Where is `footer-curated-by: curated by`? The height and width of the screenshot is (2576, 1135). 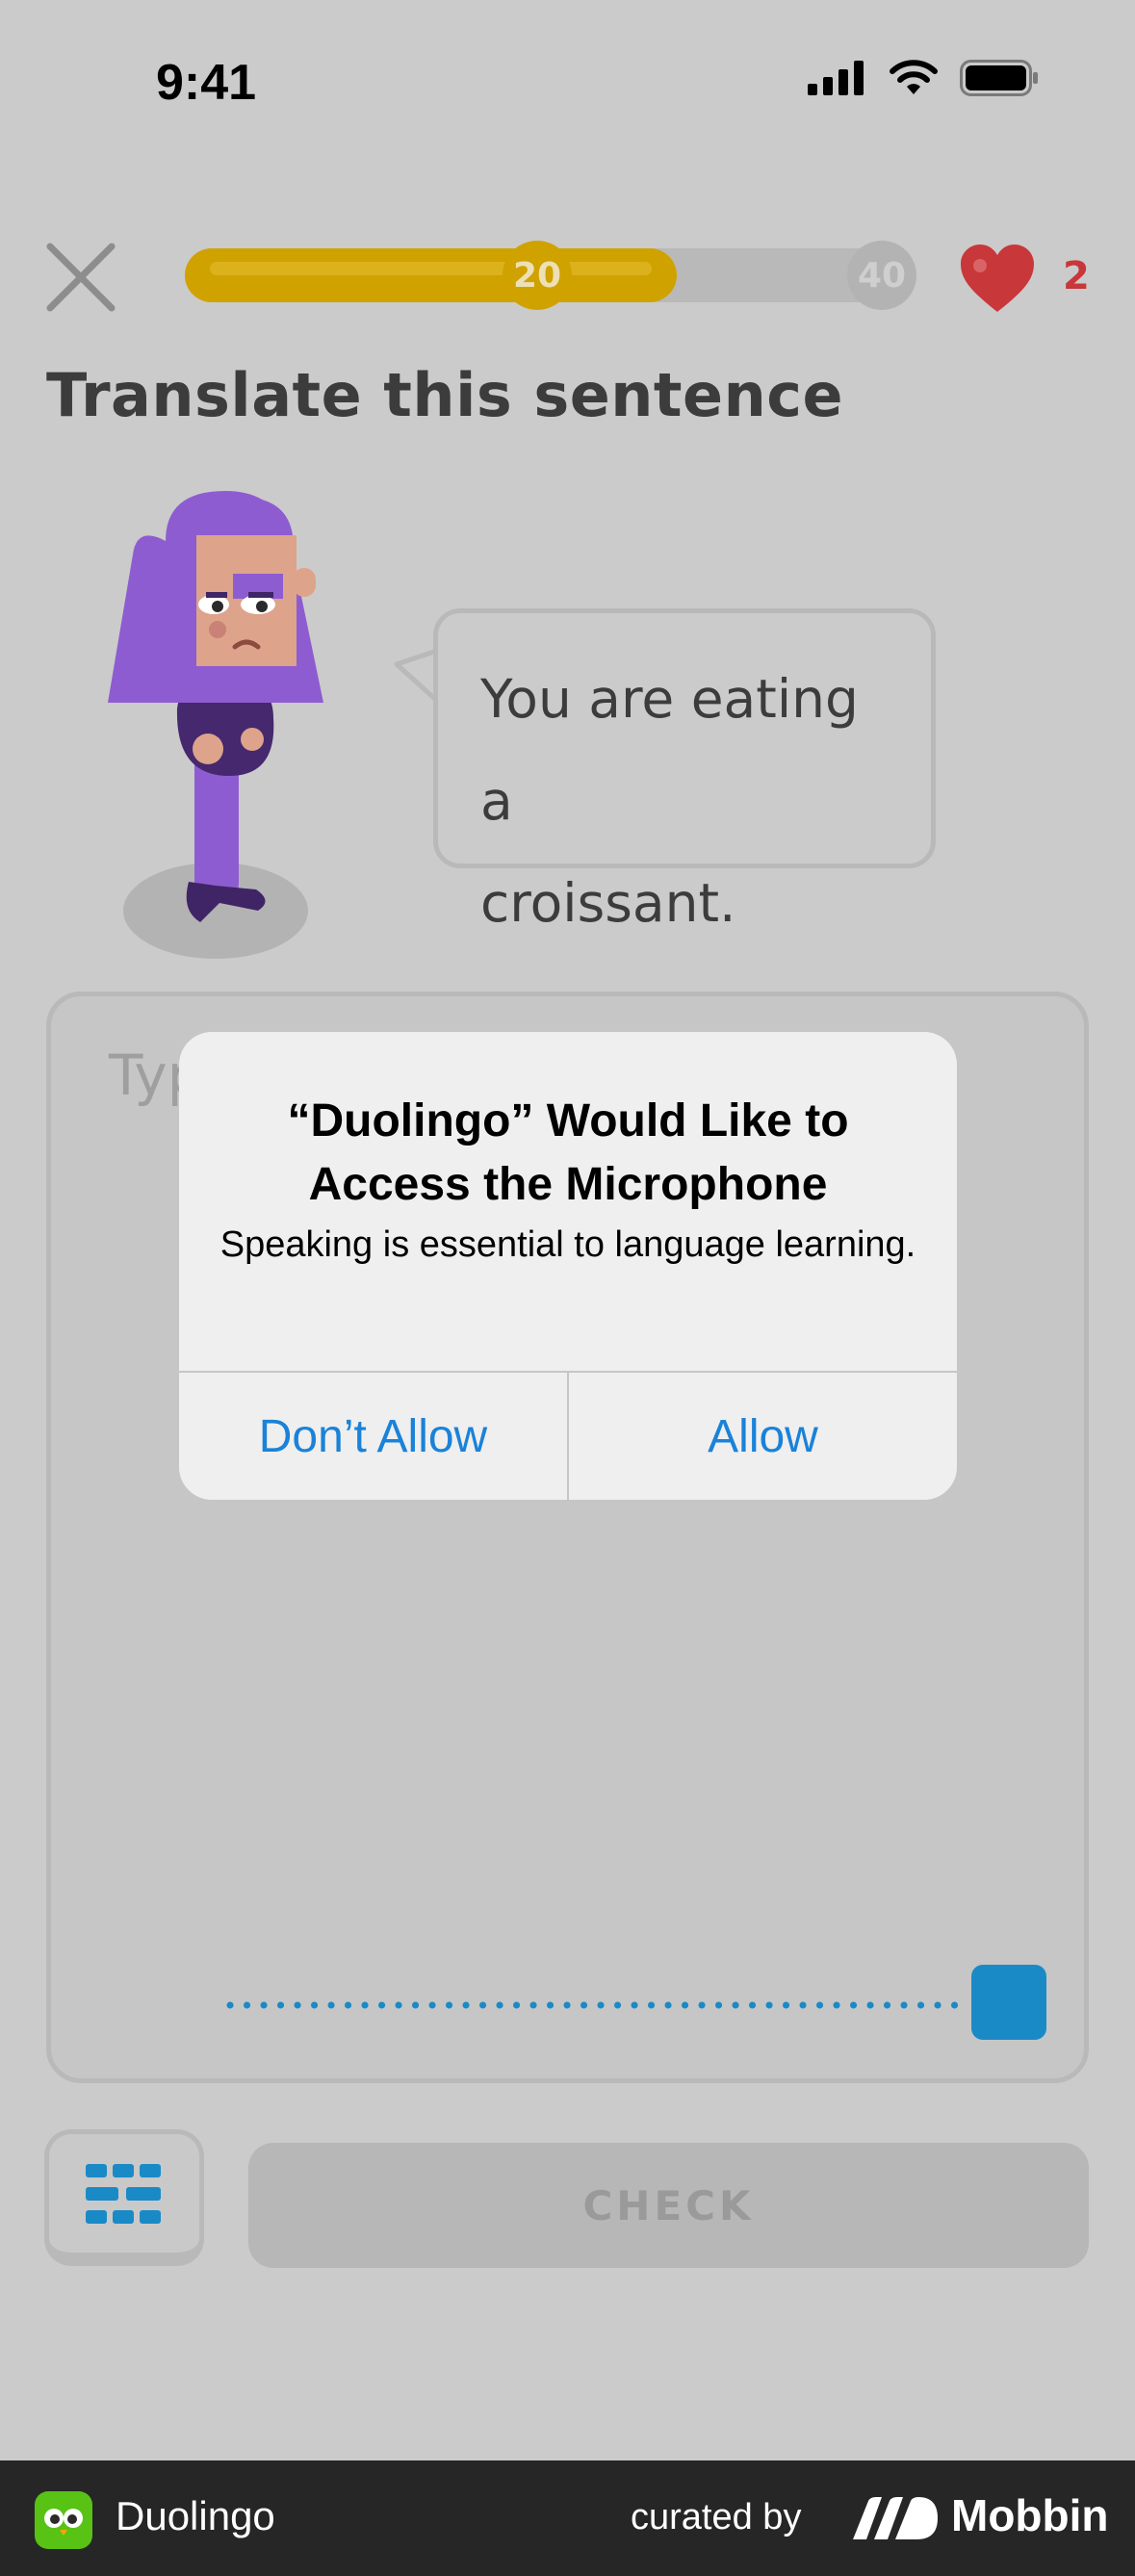 footer-curated-by: curated by is located at coordinates (716, 2517).